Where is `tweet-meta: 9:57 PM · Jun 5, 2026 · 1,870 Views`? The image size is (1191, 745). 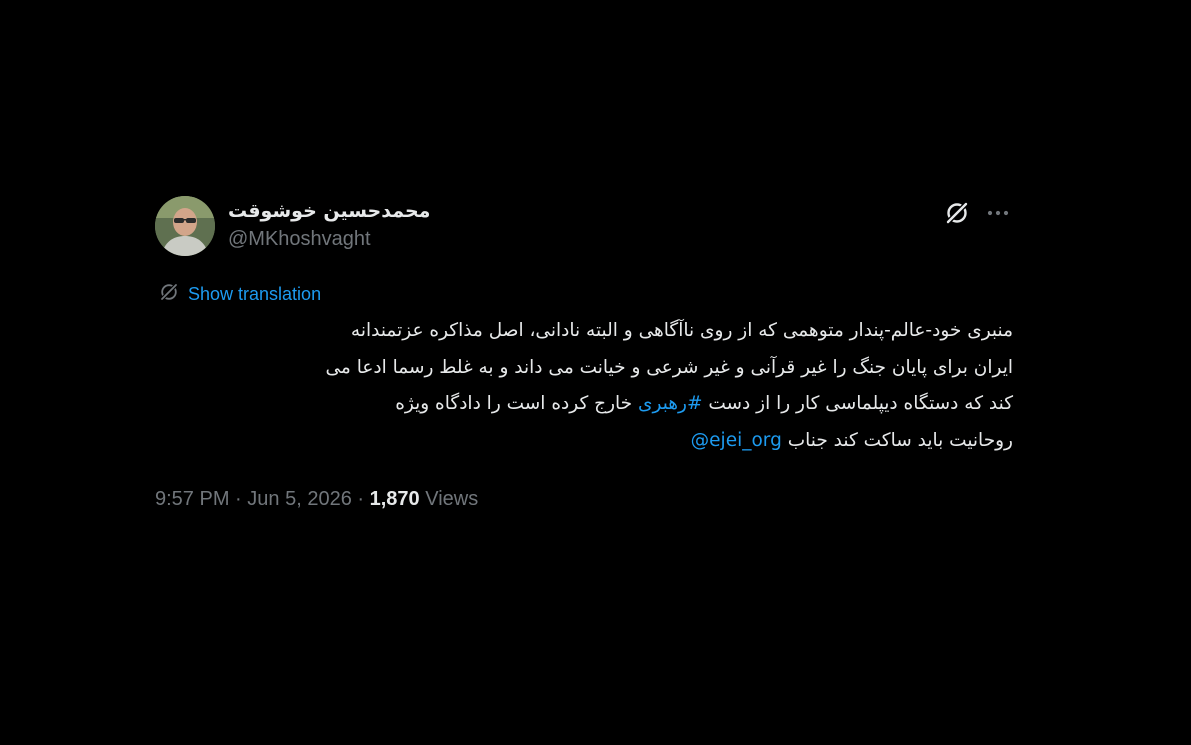 tweet-meta: 9:57 PM · Jun 5, 2026 · 1,870 Views is located at coordinates (316, 499).